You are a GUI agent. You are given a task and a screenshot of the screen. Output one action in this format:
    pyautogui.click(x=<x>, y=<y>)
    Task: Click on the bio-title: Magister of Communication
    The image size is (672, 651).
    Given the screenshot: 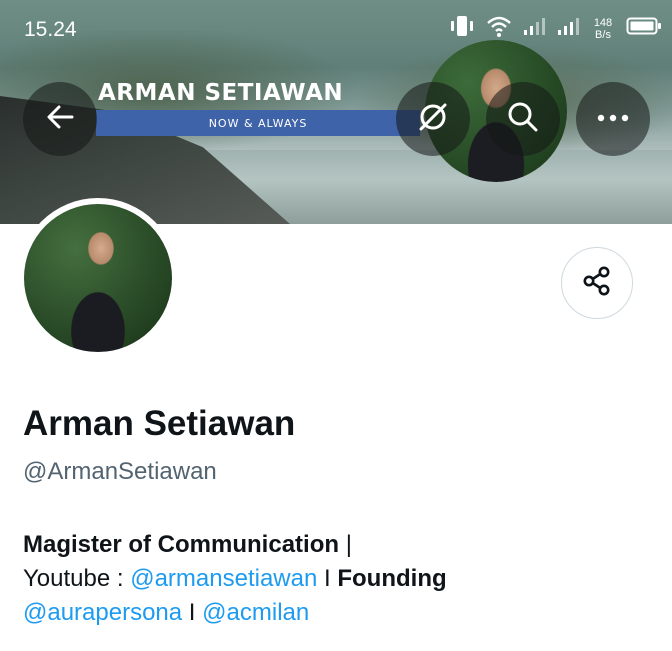 What is the action you would take?
    pyautogui.click(x=181, y=544)
    